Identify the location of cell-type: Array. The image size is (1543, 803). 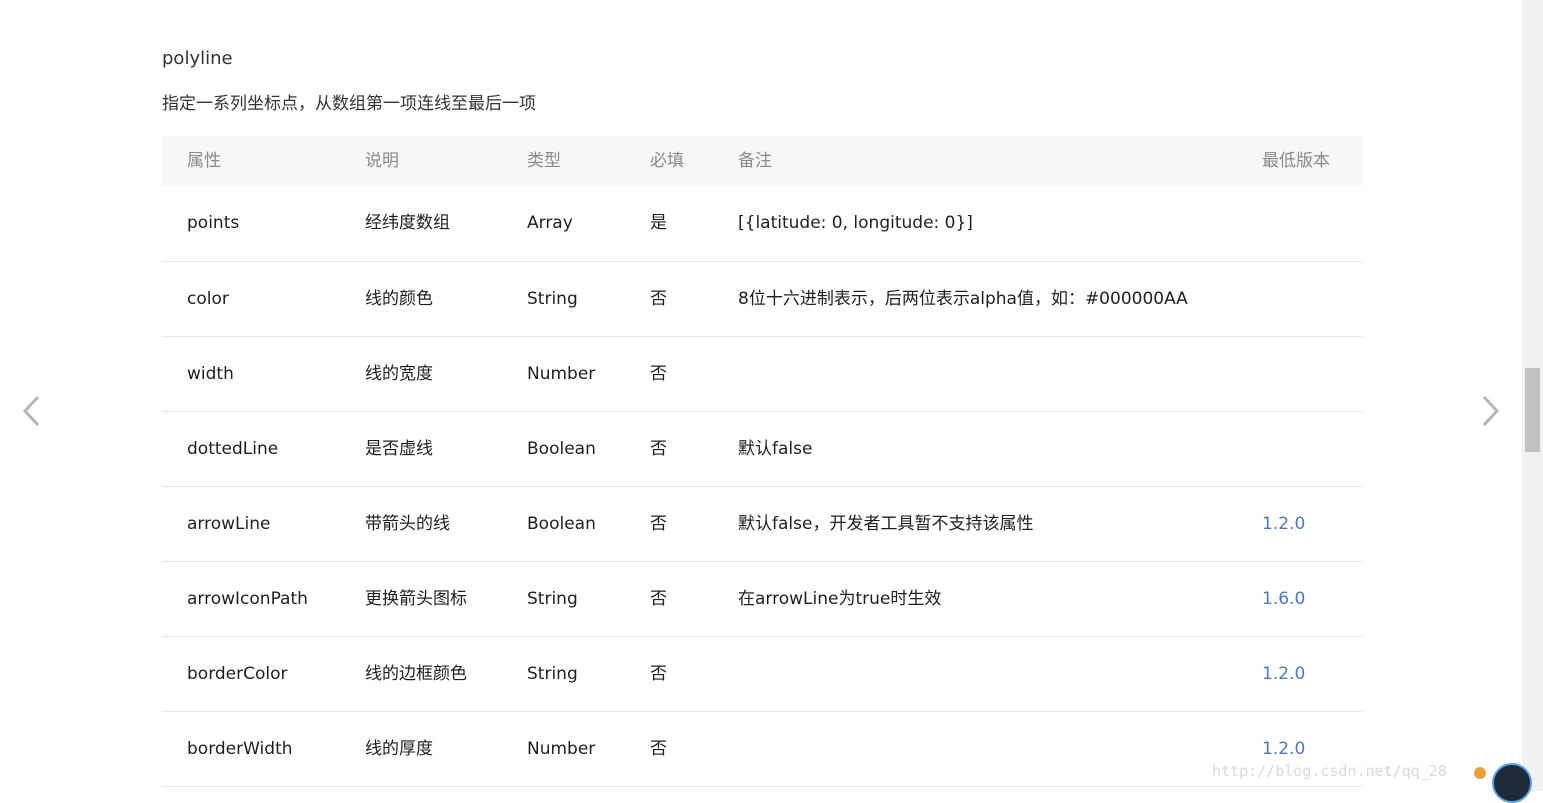
(550, 223).